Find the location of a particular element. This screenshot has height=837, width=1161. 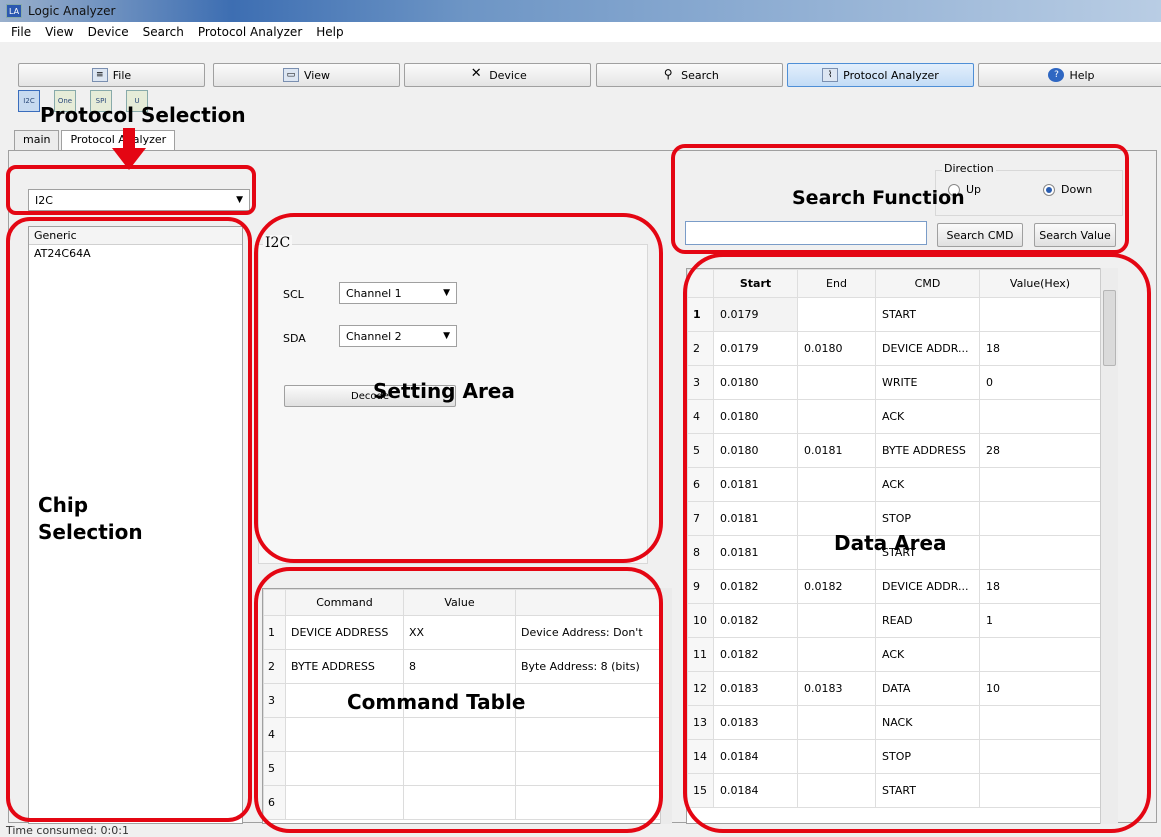

cell-cmd: BYTE ADDRESS is located at coordinates (927, 450).